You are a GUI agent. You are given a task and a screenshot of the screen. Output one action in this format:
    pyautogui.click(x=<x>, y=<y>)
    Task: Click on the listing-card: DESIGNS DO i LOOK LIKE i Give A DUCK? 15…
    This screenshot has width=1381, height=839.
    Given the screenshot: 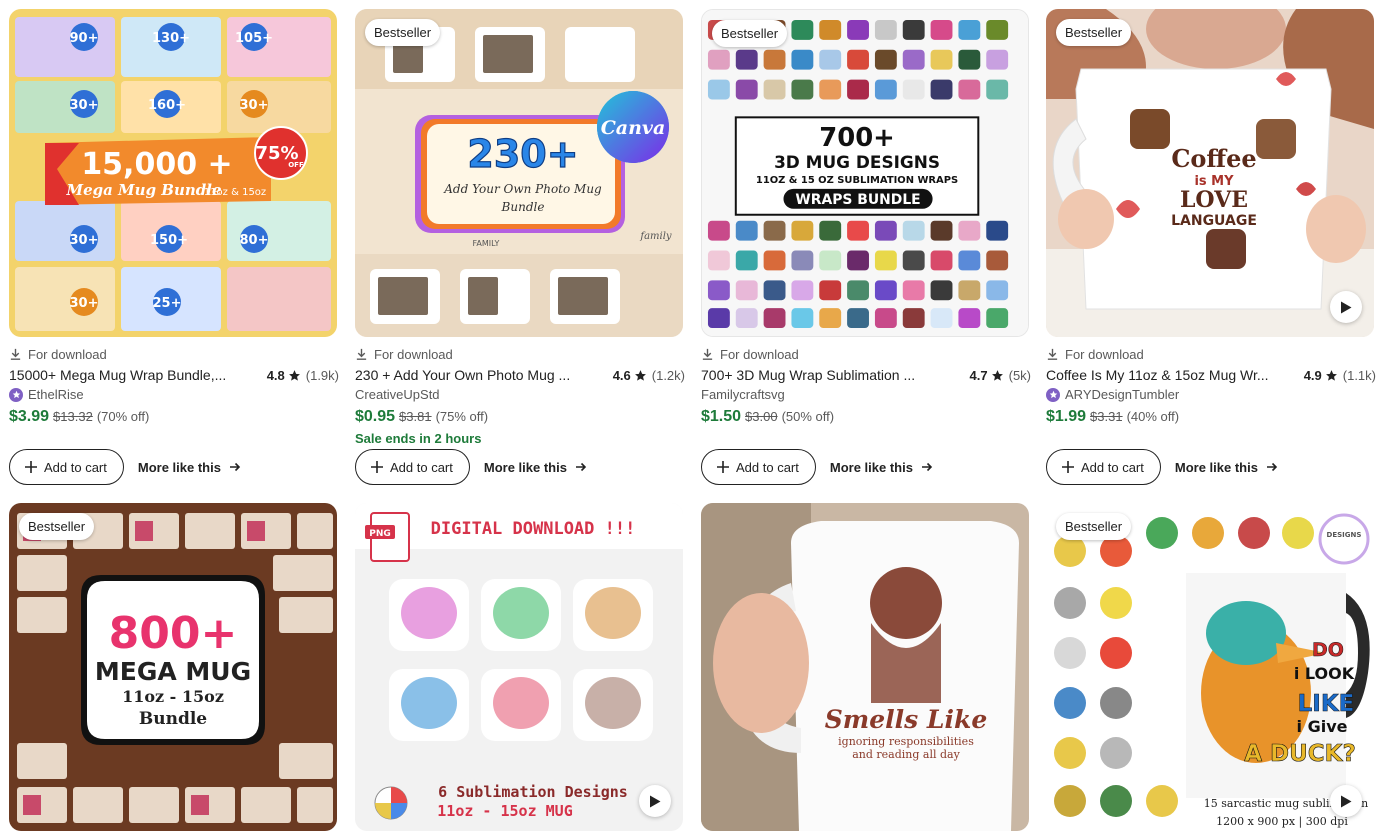 What is the action you would take?
    pyautogui.click(x=1211, y=667)
    